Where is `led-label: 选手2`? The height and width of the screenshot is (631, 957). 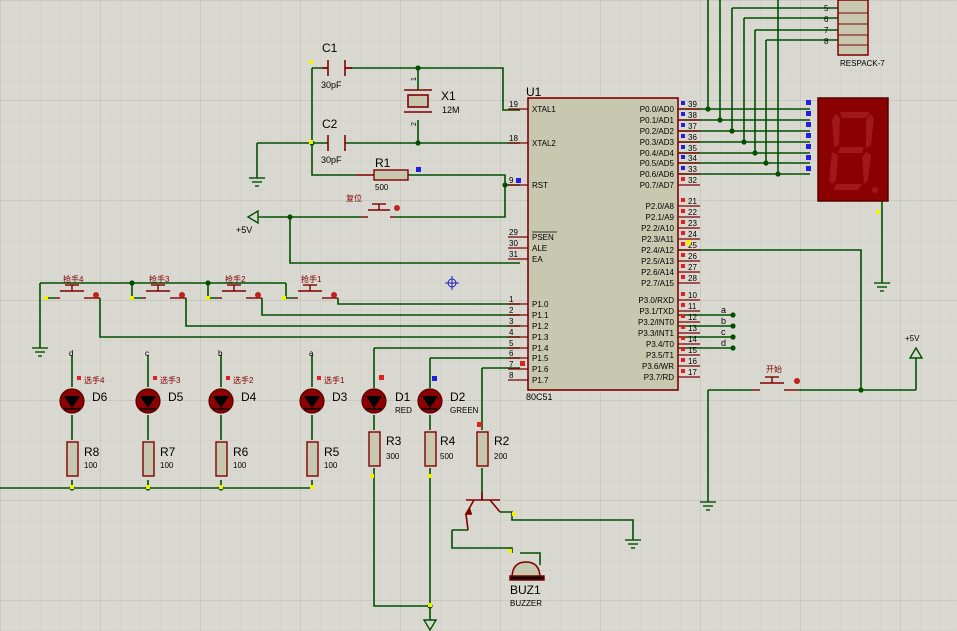 led-label: 选手2 is located at coordinates (243, 380).